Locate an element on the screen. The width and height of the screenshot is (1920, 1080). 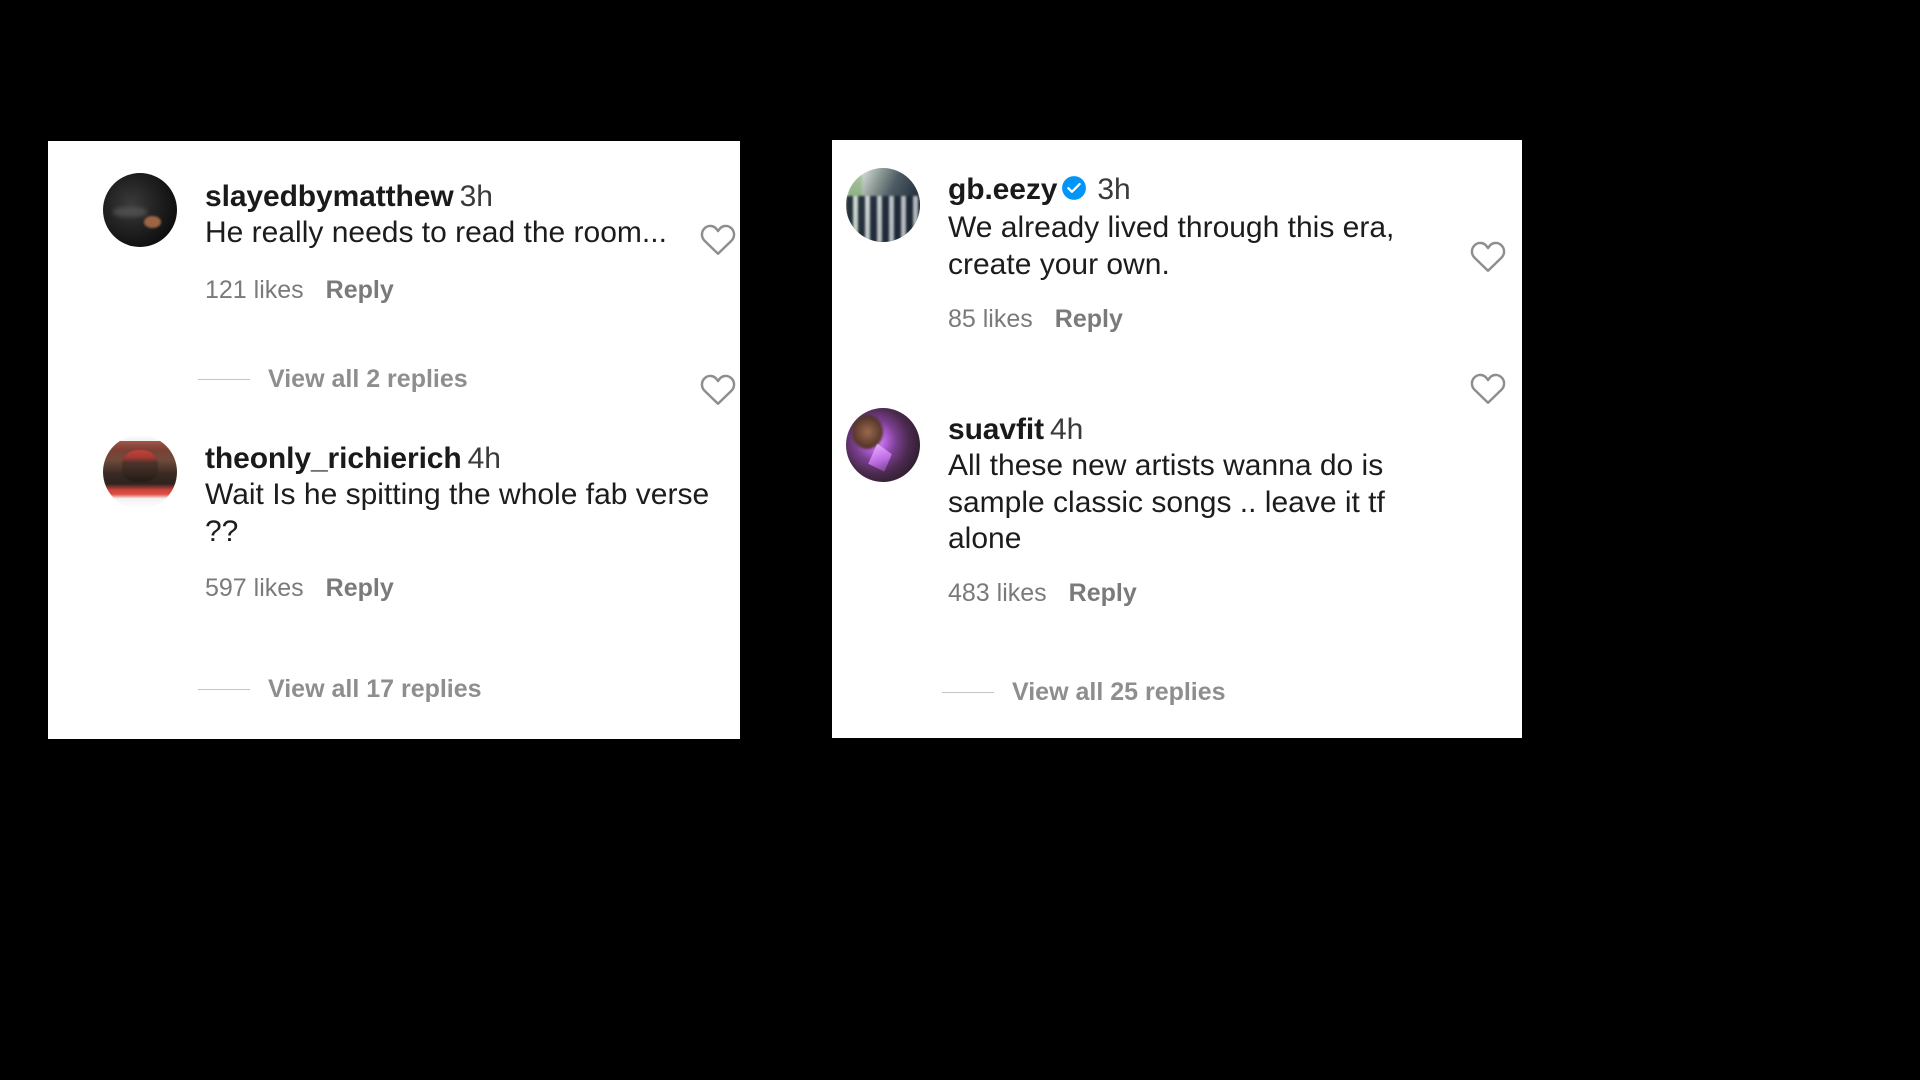
view-replies-button: View all 17 replies is located at coordinates (340, 689).